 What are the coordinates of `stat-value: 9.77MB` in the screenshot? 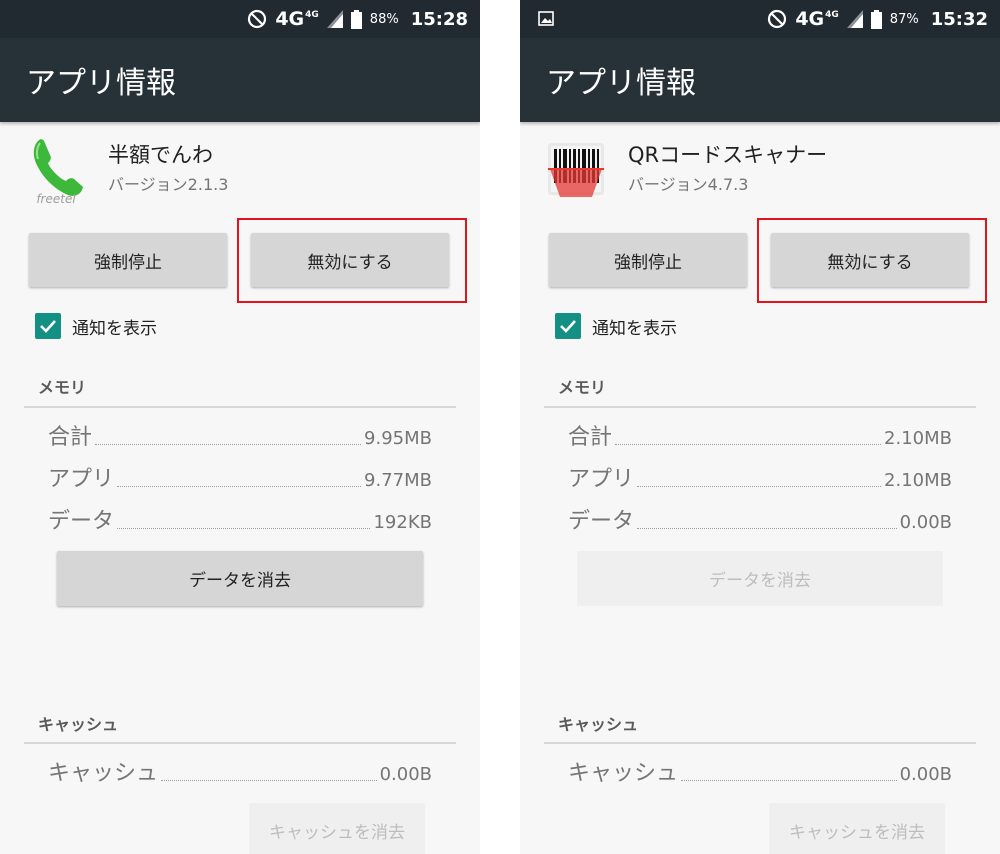 It's located at (398, 480).